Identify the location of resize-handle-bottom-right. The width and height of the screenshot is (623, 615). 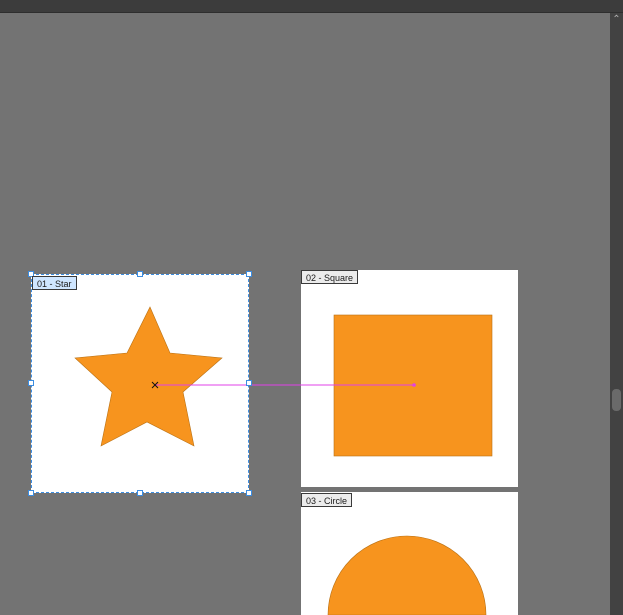
(249, 493).